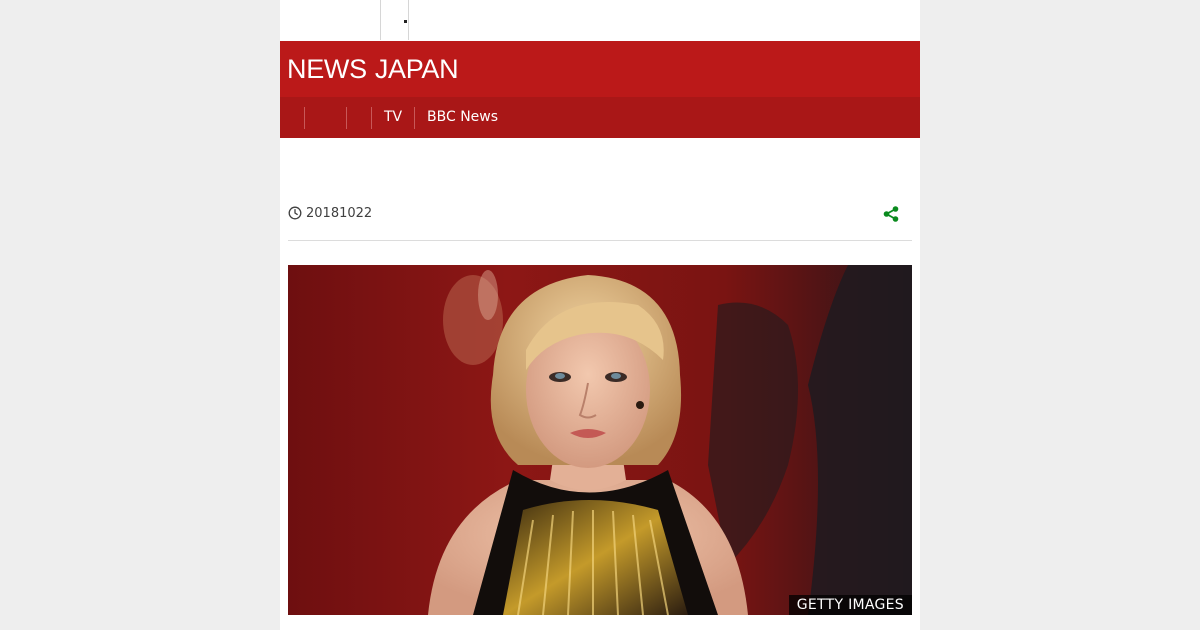 Image resolution: width=1200 pixels, height=630 pixels. Describe the element at coordinates (600, 69) in the screenshot. I see `masthead: NEWS JAPAN` at that location.